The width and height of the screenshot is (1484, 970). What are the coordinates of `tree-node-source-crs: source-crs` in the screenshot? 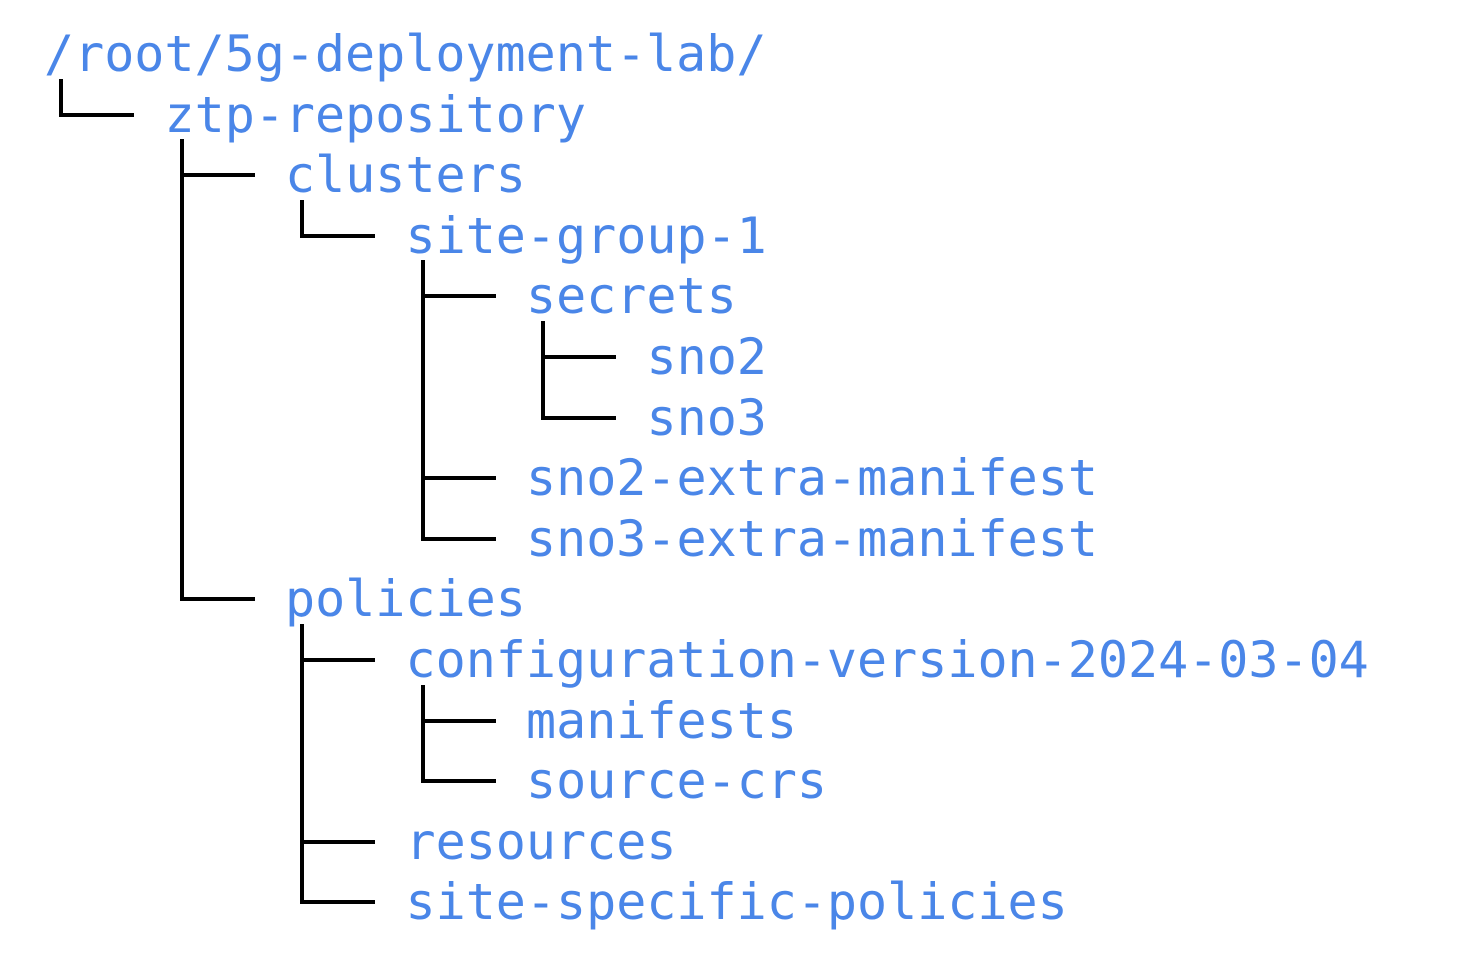 It's located at (677, 781).